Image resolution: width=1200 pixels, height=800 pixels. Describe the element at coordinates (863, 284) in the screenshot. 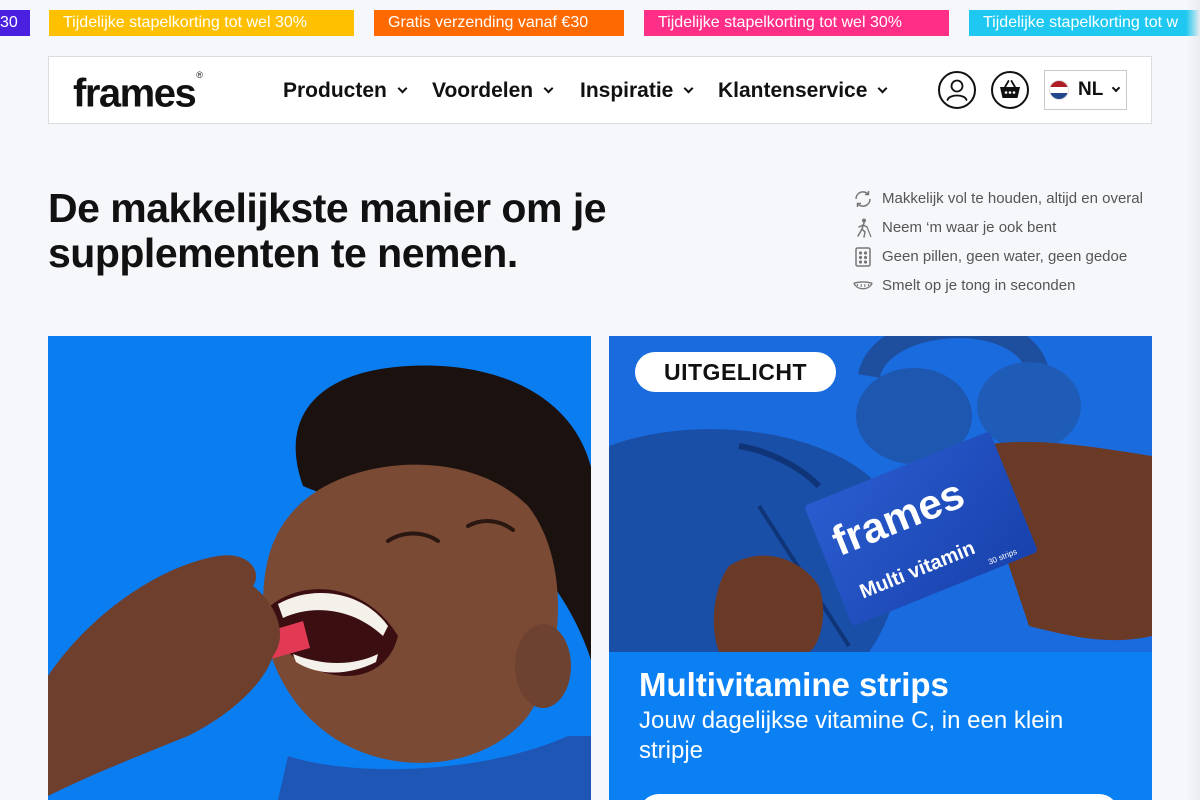

I see `tongue-icon` at that location.